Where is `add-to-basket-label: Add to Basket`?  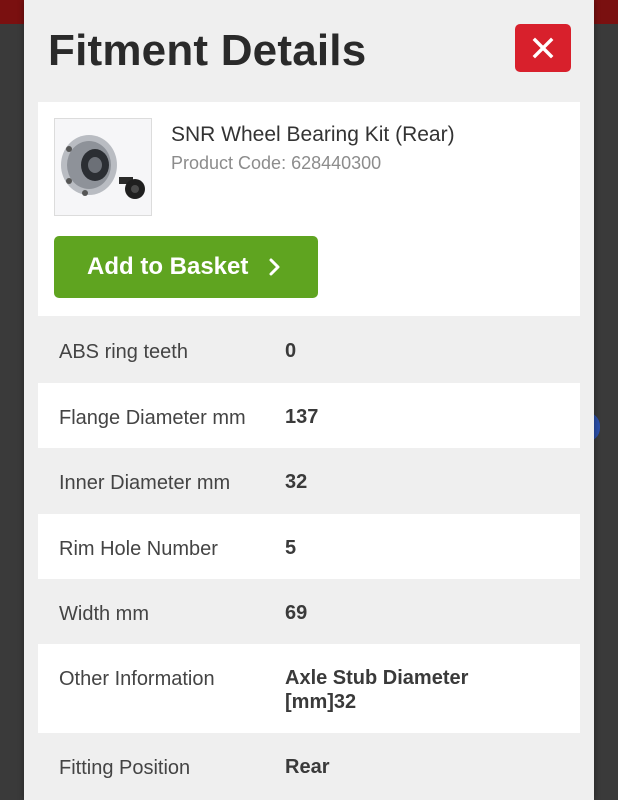 add-to-basket-label: Add to Basket is located at coordinates (168, 266).